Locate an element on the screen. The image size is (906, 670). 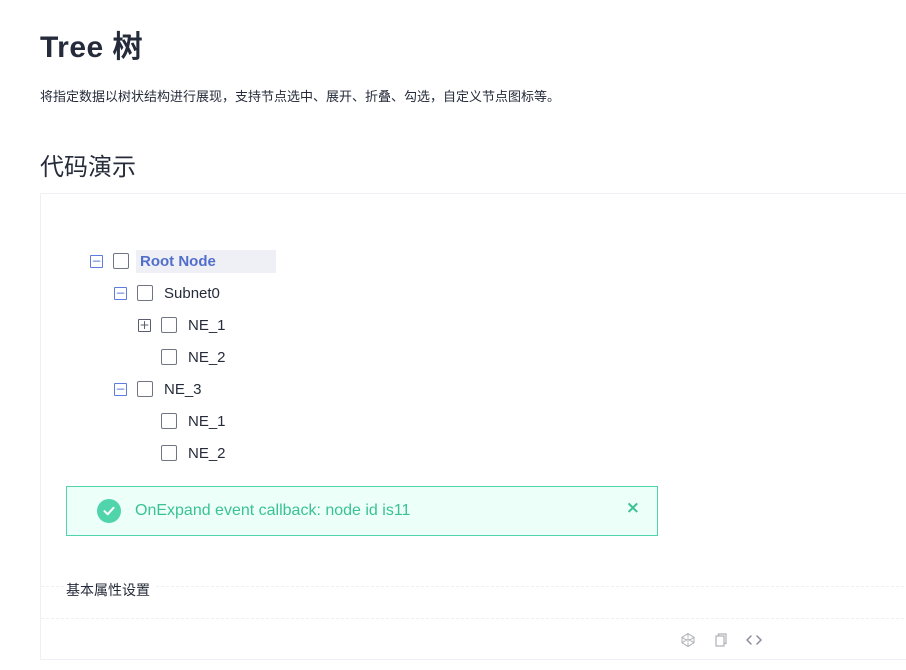
expand-icon: + is located at coordinates (144, 325).